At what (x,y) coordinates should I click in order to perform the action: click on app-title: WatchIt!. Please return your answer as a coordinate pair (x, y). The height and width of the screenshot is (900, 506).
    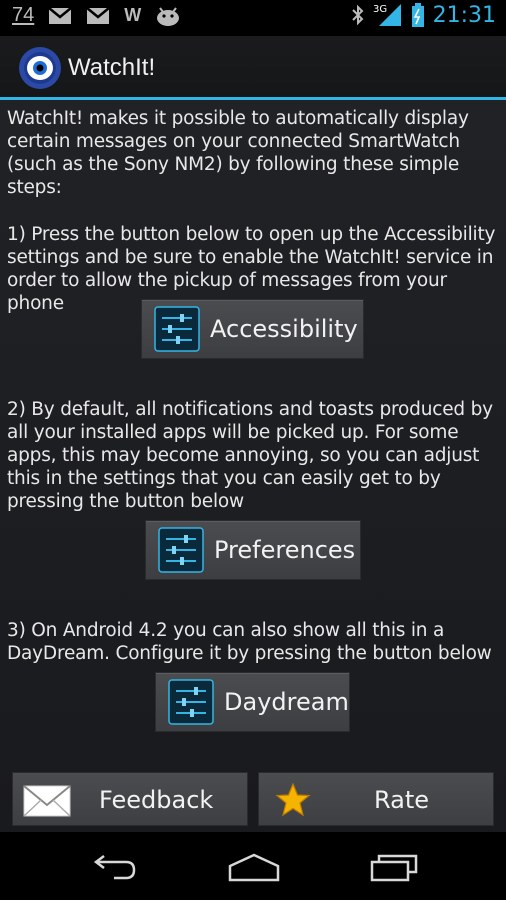
    Looking at the image, I should click on (112, 67).